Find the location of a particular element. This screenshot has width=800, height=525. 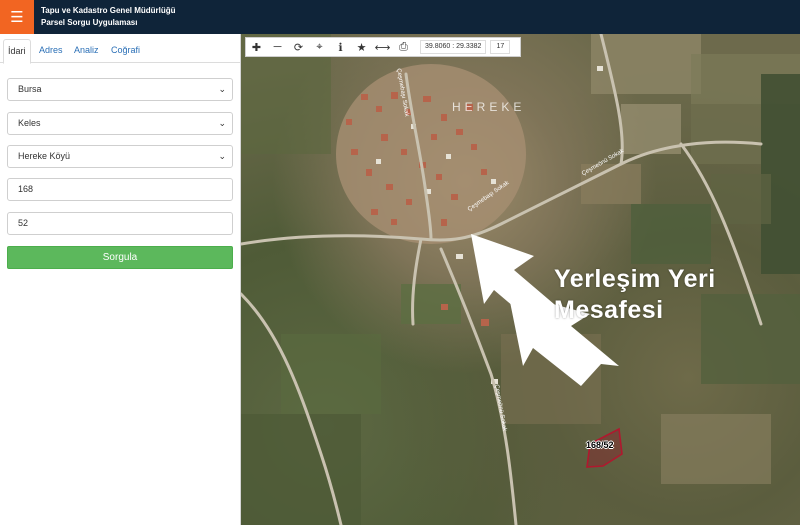

parcel-value: 52 is located at coordinates (23, 223).